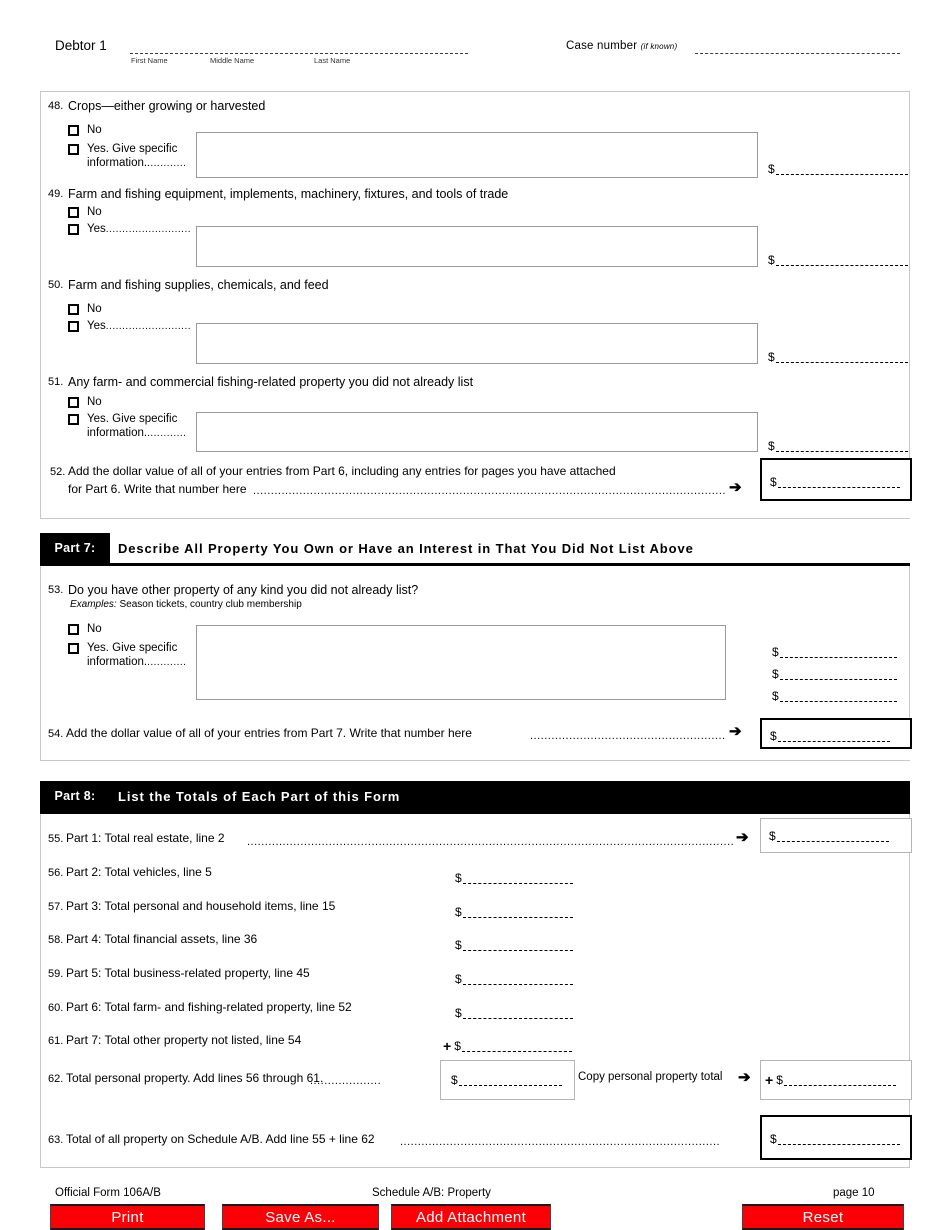 This screenshot has width=950, height=1230. I want to click on plus-sign: +, so click(769, 1080).